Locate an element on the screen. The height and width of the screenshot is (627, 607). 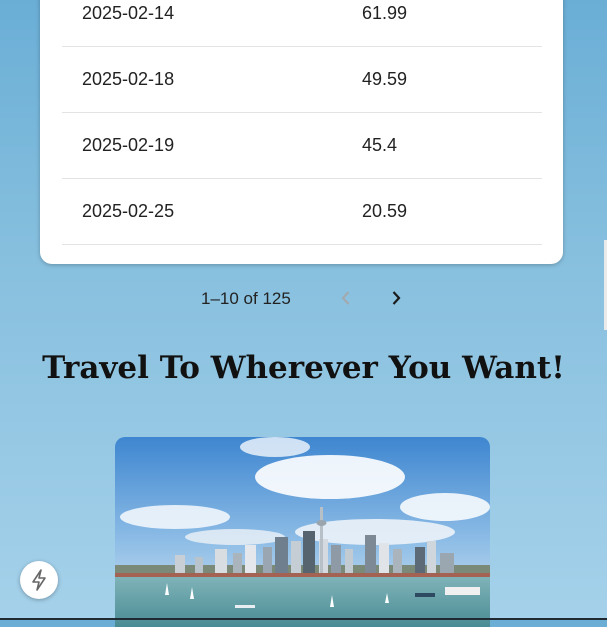
value-cell: 45.4 is located at coordinates (380, 145).